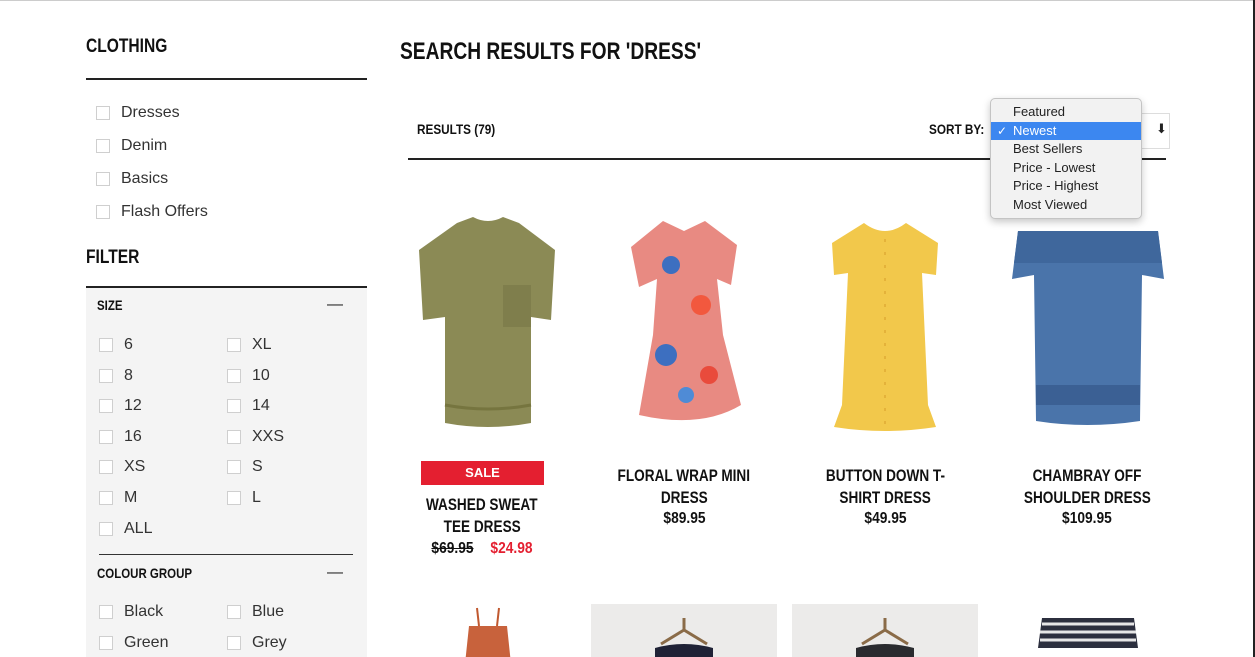  What do you see at coordinates (684, 475) in the screenshot?
I see `product-name-line: FLORAL WRAP MINI` at bounding box center [684, 475].